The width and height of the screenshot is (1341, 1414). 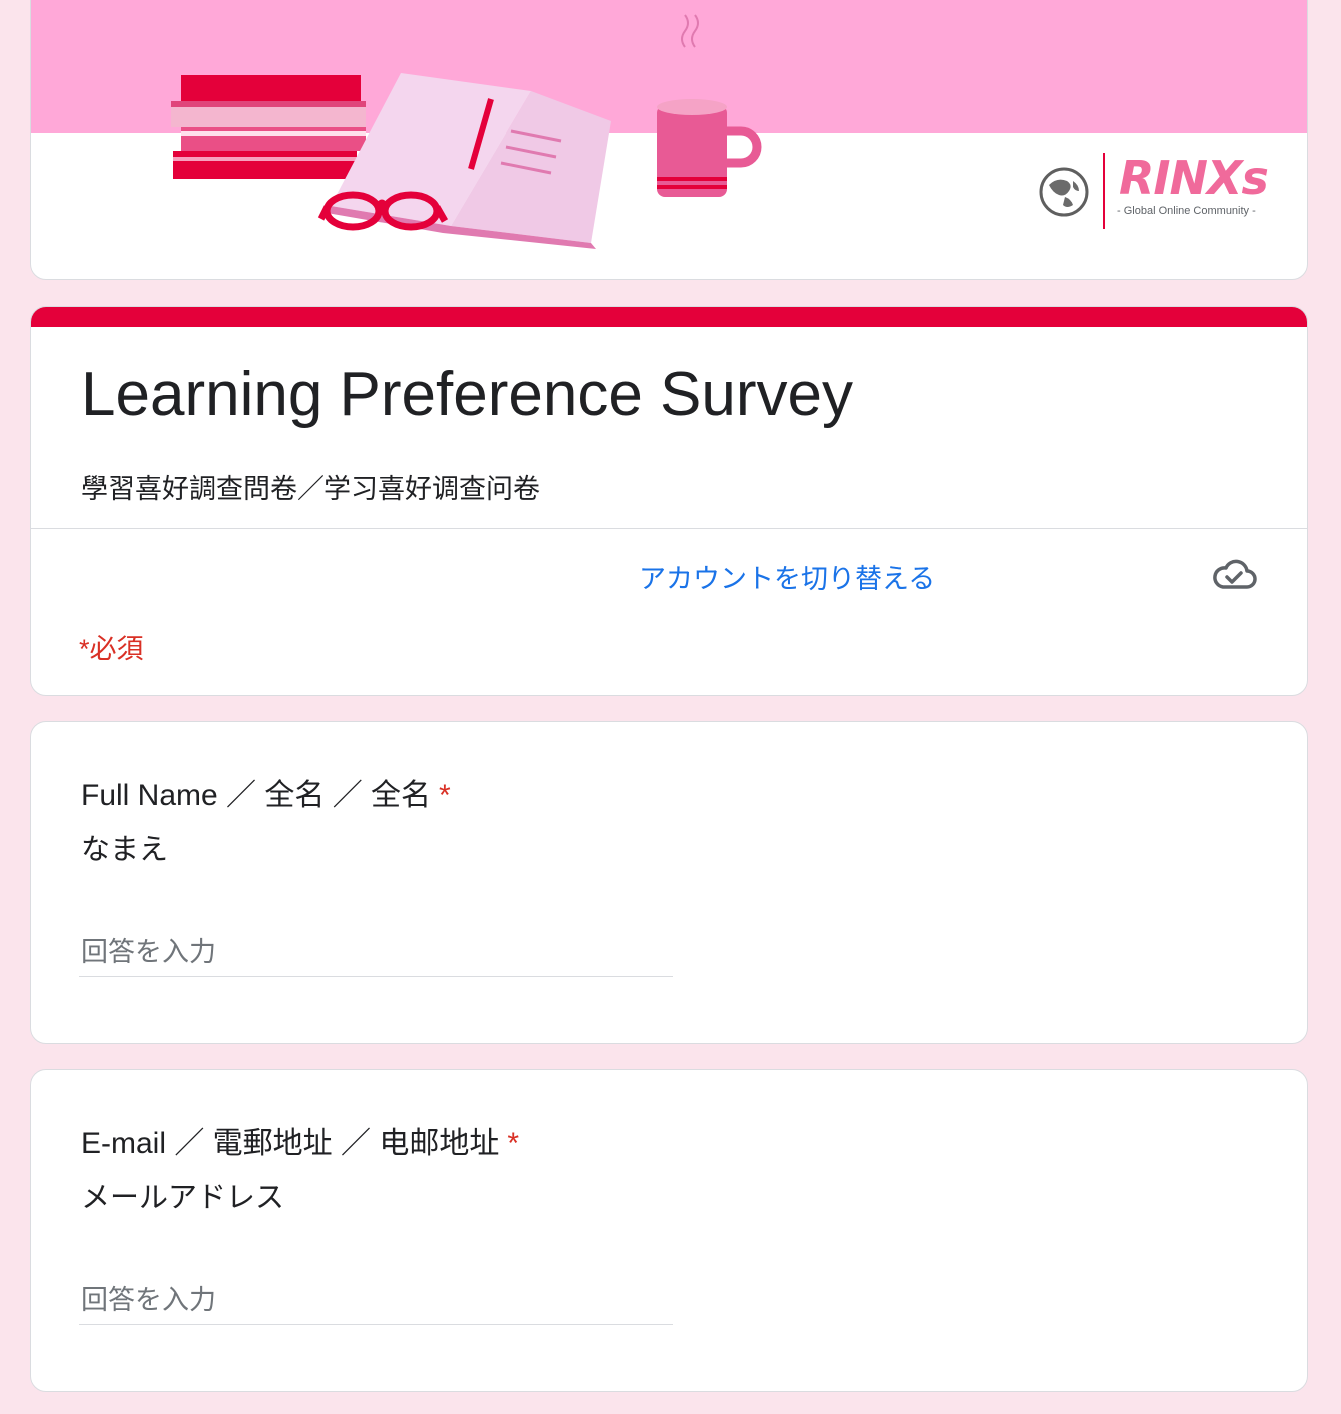 What do you see at coordinates (1235, 574) in the screenshot?
I see `cloud-saved-icon` at bounding box center [1235, 574].